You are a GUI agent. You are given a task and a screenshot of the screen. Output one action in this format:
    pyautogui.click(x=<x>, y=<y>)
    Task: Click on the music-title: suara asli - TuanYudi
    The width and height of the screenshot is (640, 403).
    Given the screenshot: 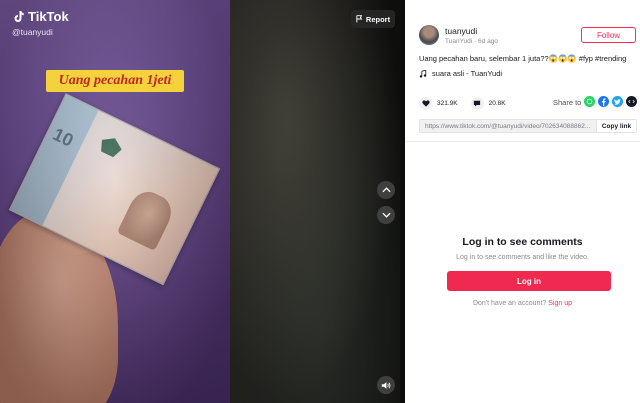 What is the action you would take?
    pyautogui.click(x=467, y=73)
    